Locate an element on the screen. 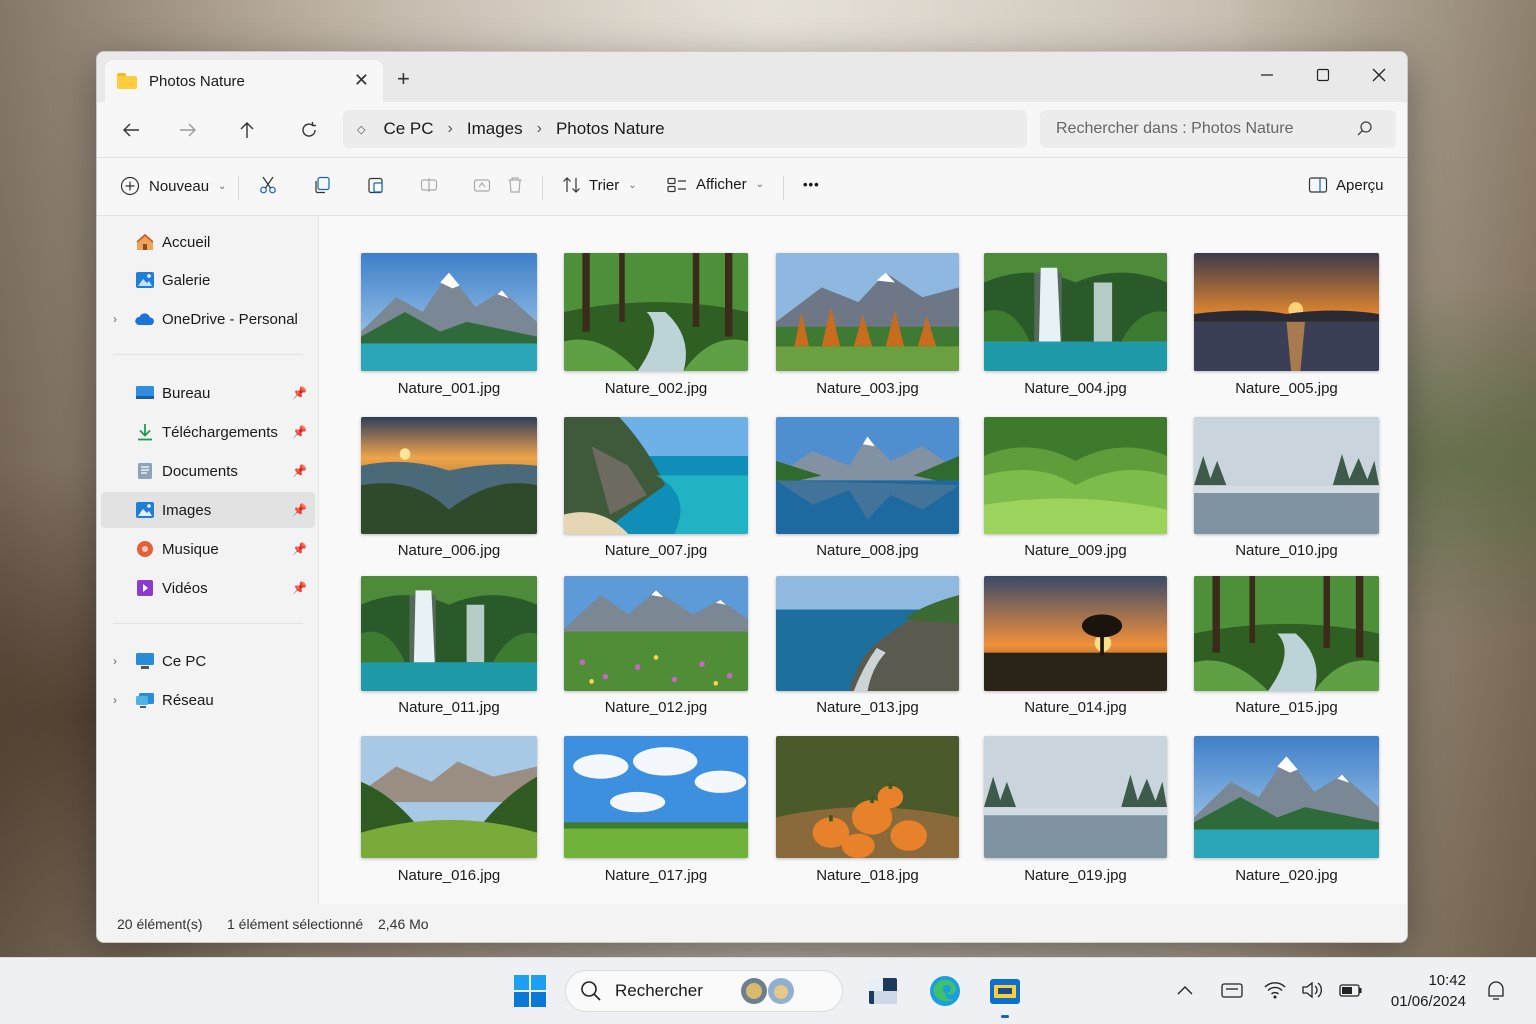  maximize-button is located at coordinates (1323, 75).